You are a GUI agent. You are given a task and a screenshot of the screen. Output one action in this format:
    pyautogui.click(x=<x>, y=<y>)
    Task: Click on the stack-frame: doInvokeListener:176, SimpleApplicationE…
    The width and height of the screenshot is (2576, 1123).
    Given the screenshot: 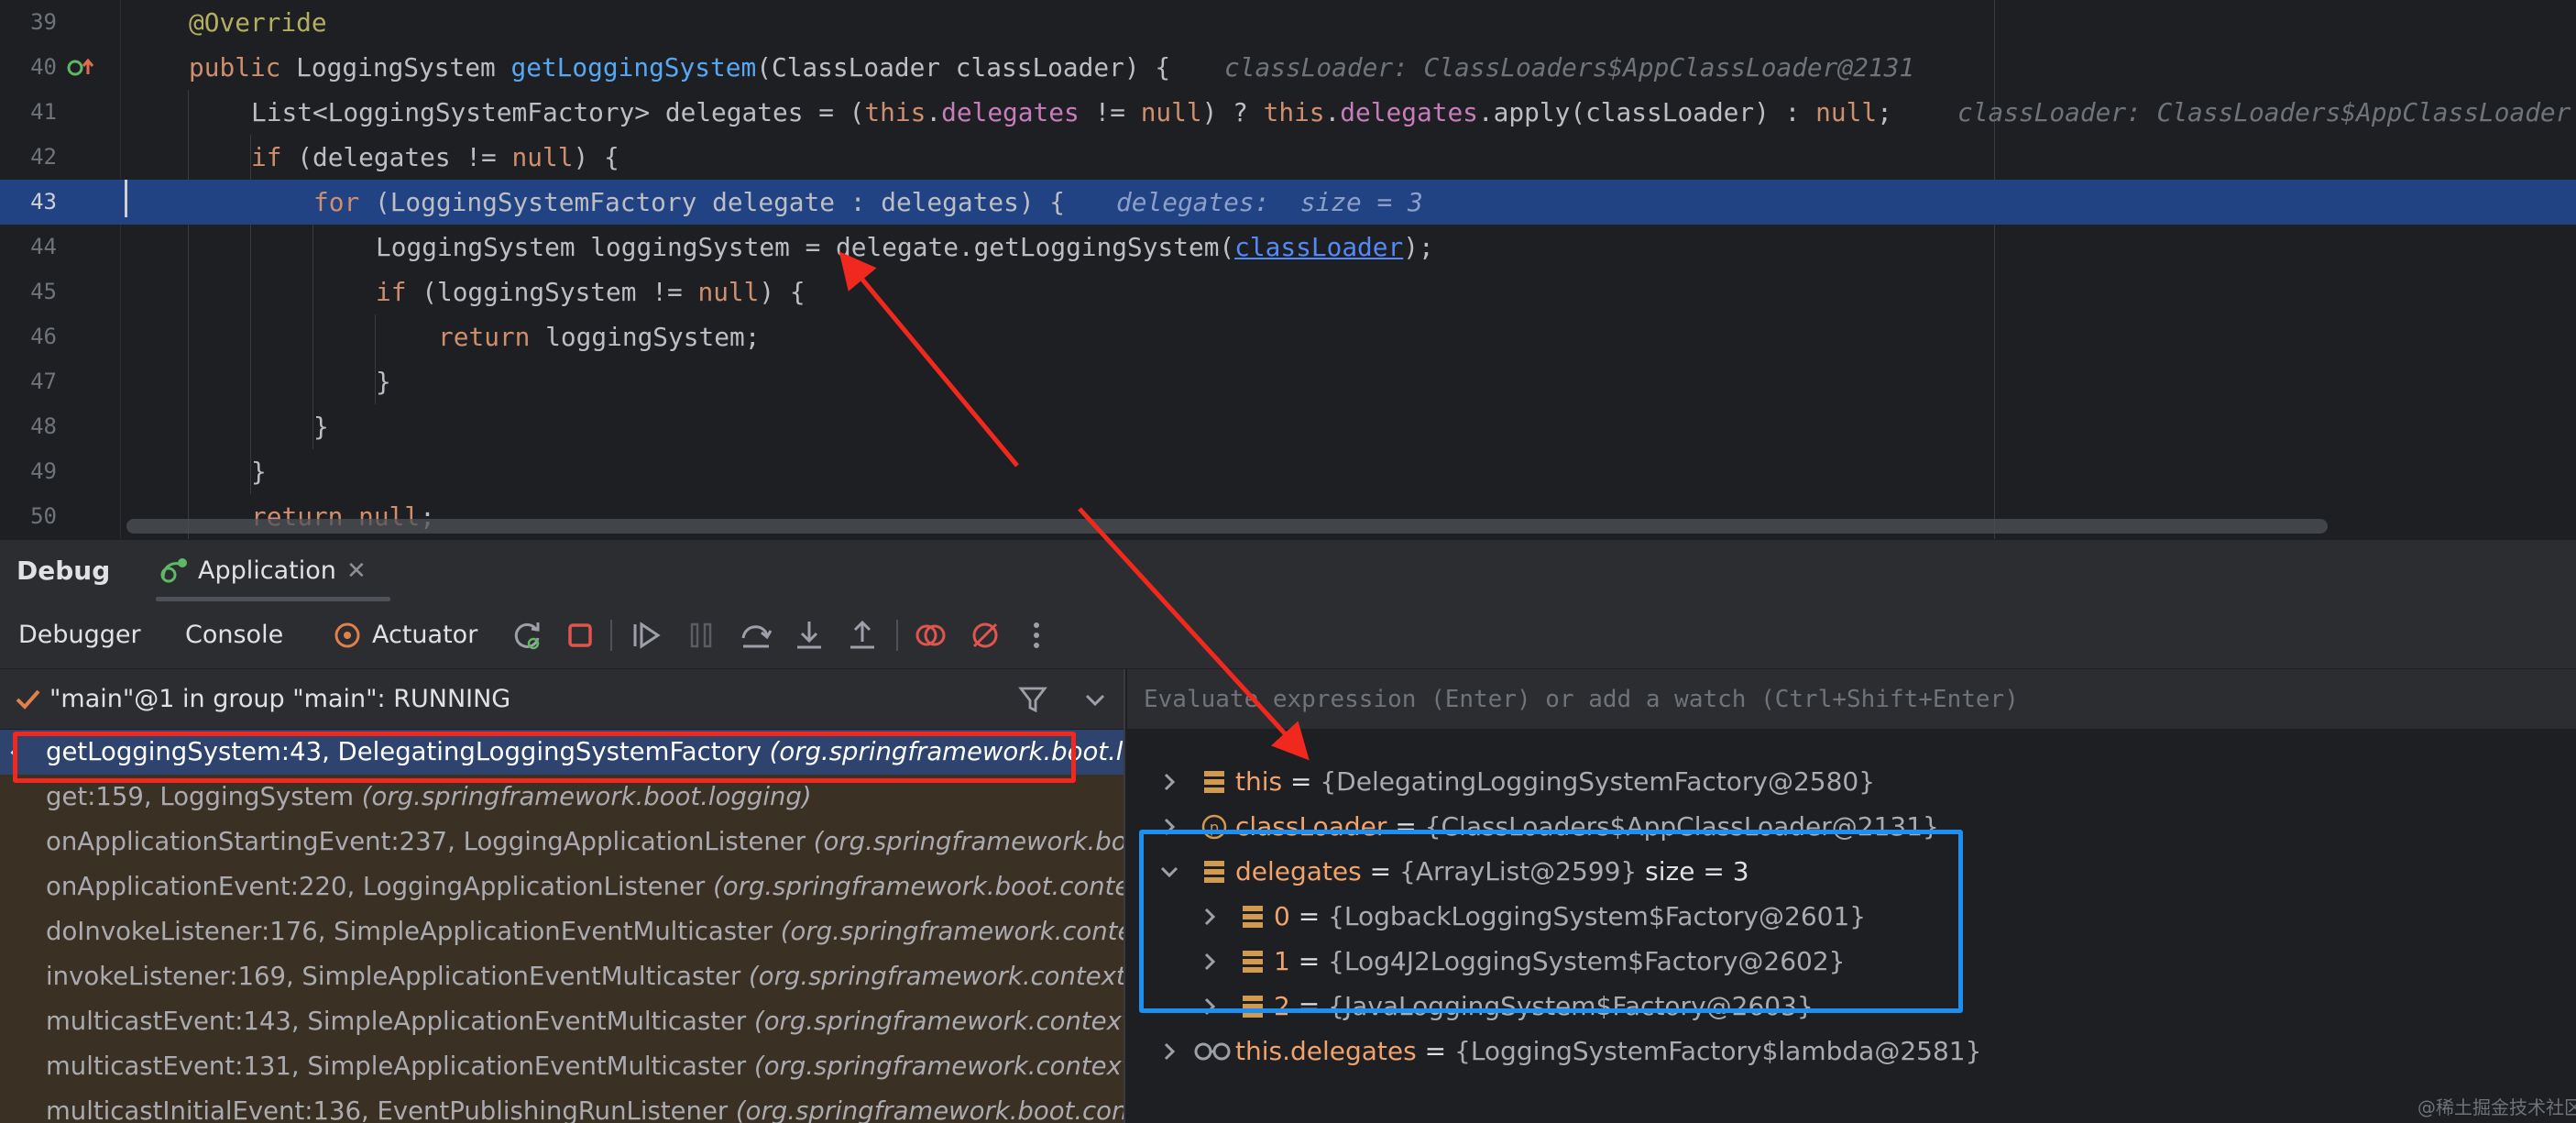 What is the action you would take?
    pyautogui.click(x=562, y=931)
    